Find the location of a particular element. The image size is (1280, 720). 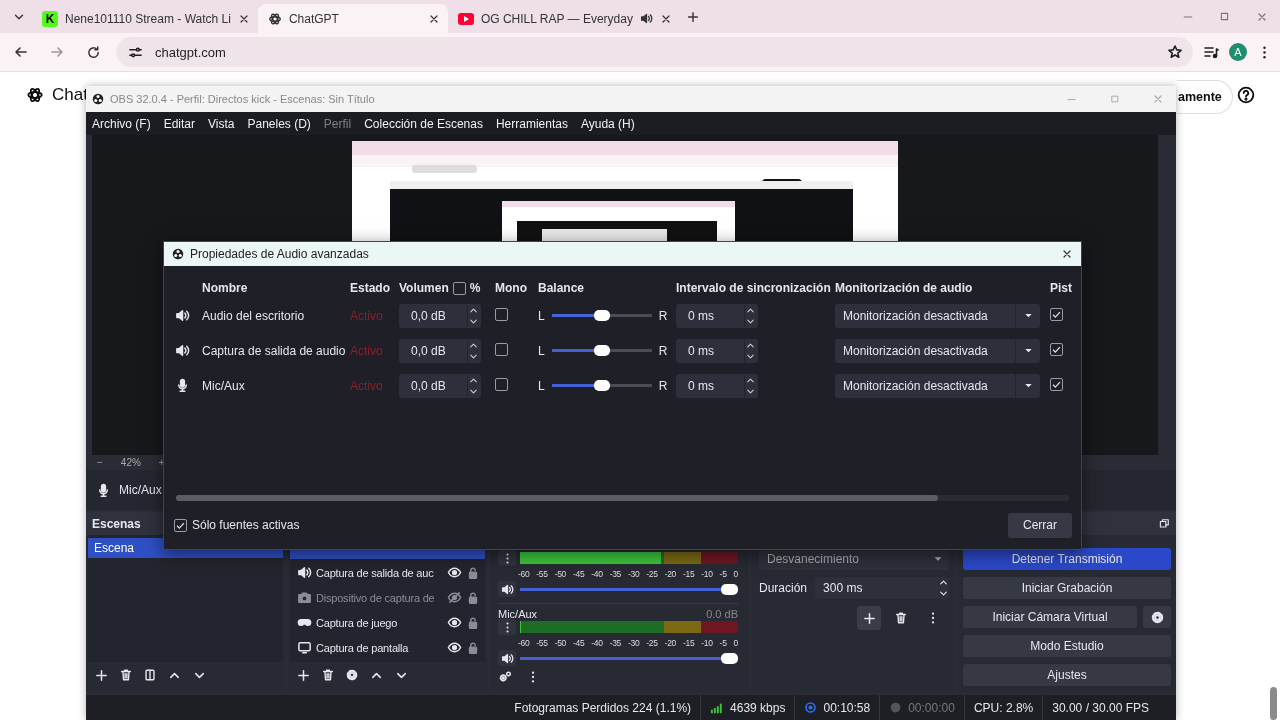

avatar: A is located at coordinates (1238, 52).